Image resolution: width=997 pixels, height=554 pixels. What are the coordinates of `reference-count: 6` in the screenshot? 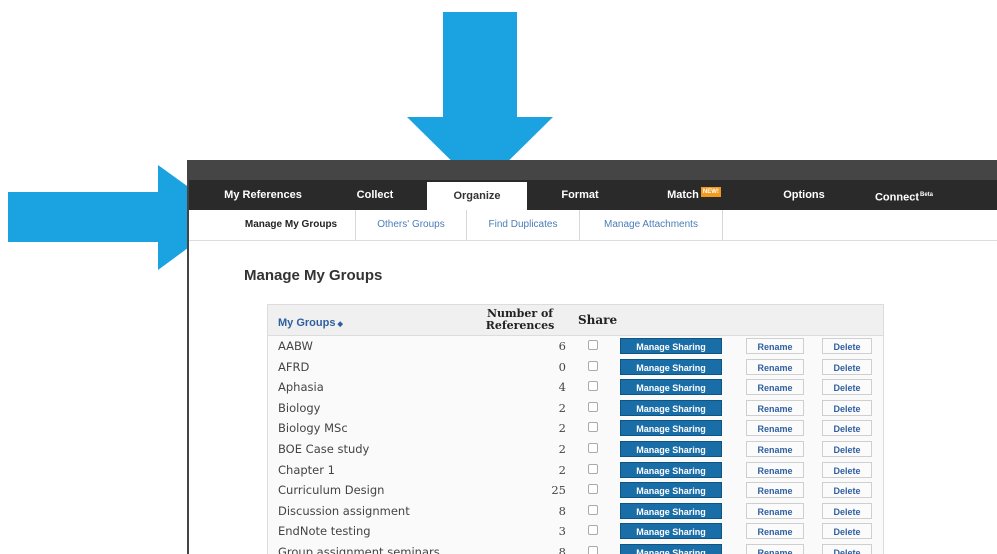 It's located at (562, 346).